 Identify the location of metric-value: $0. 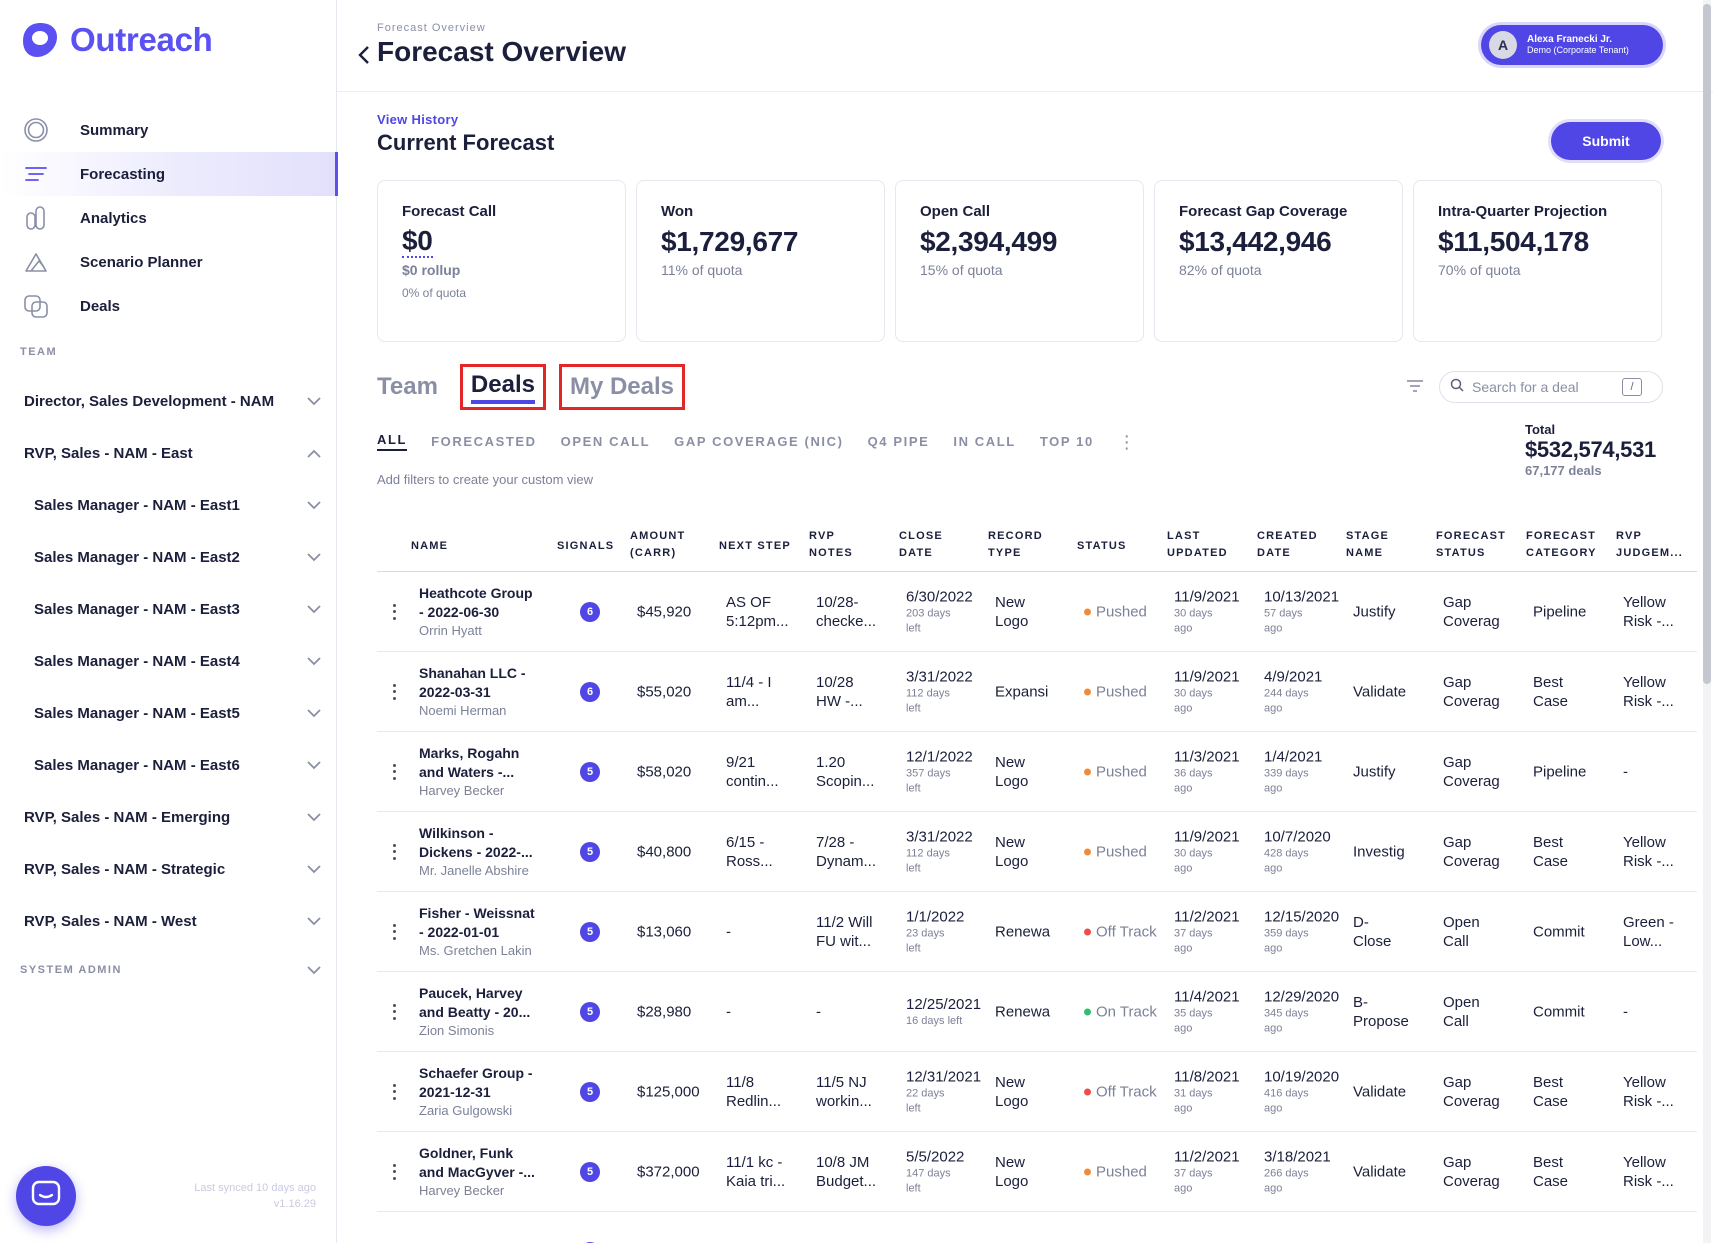
(417, 242).